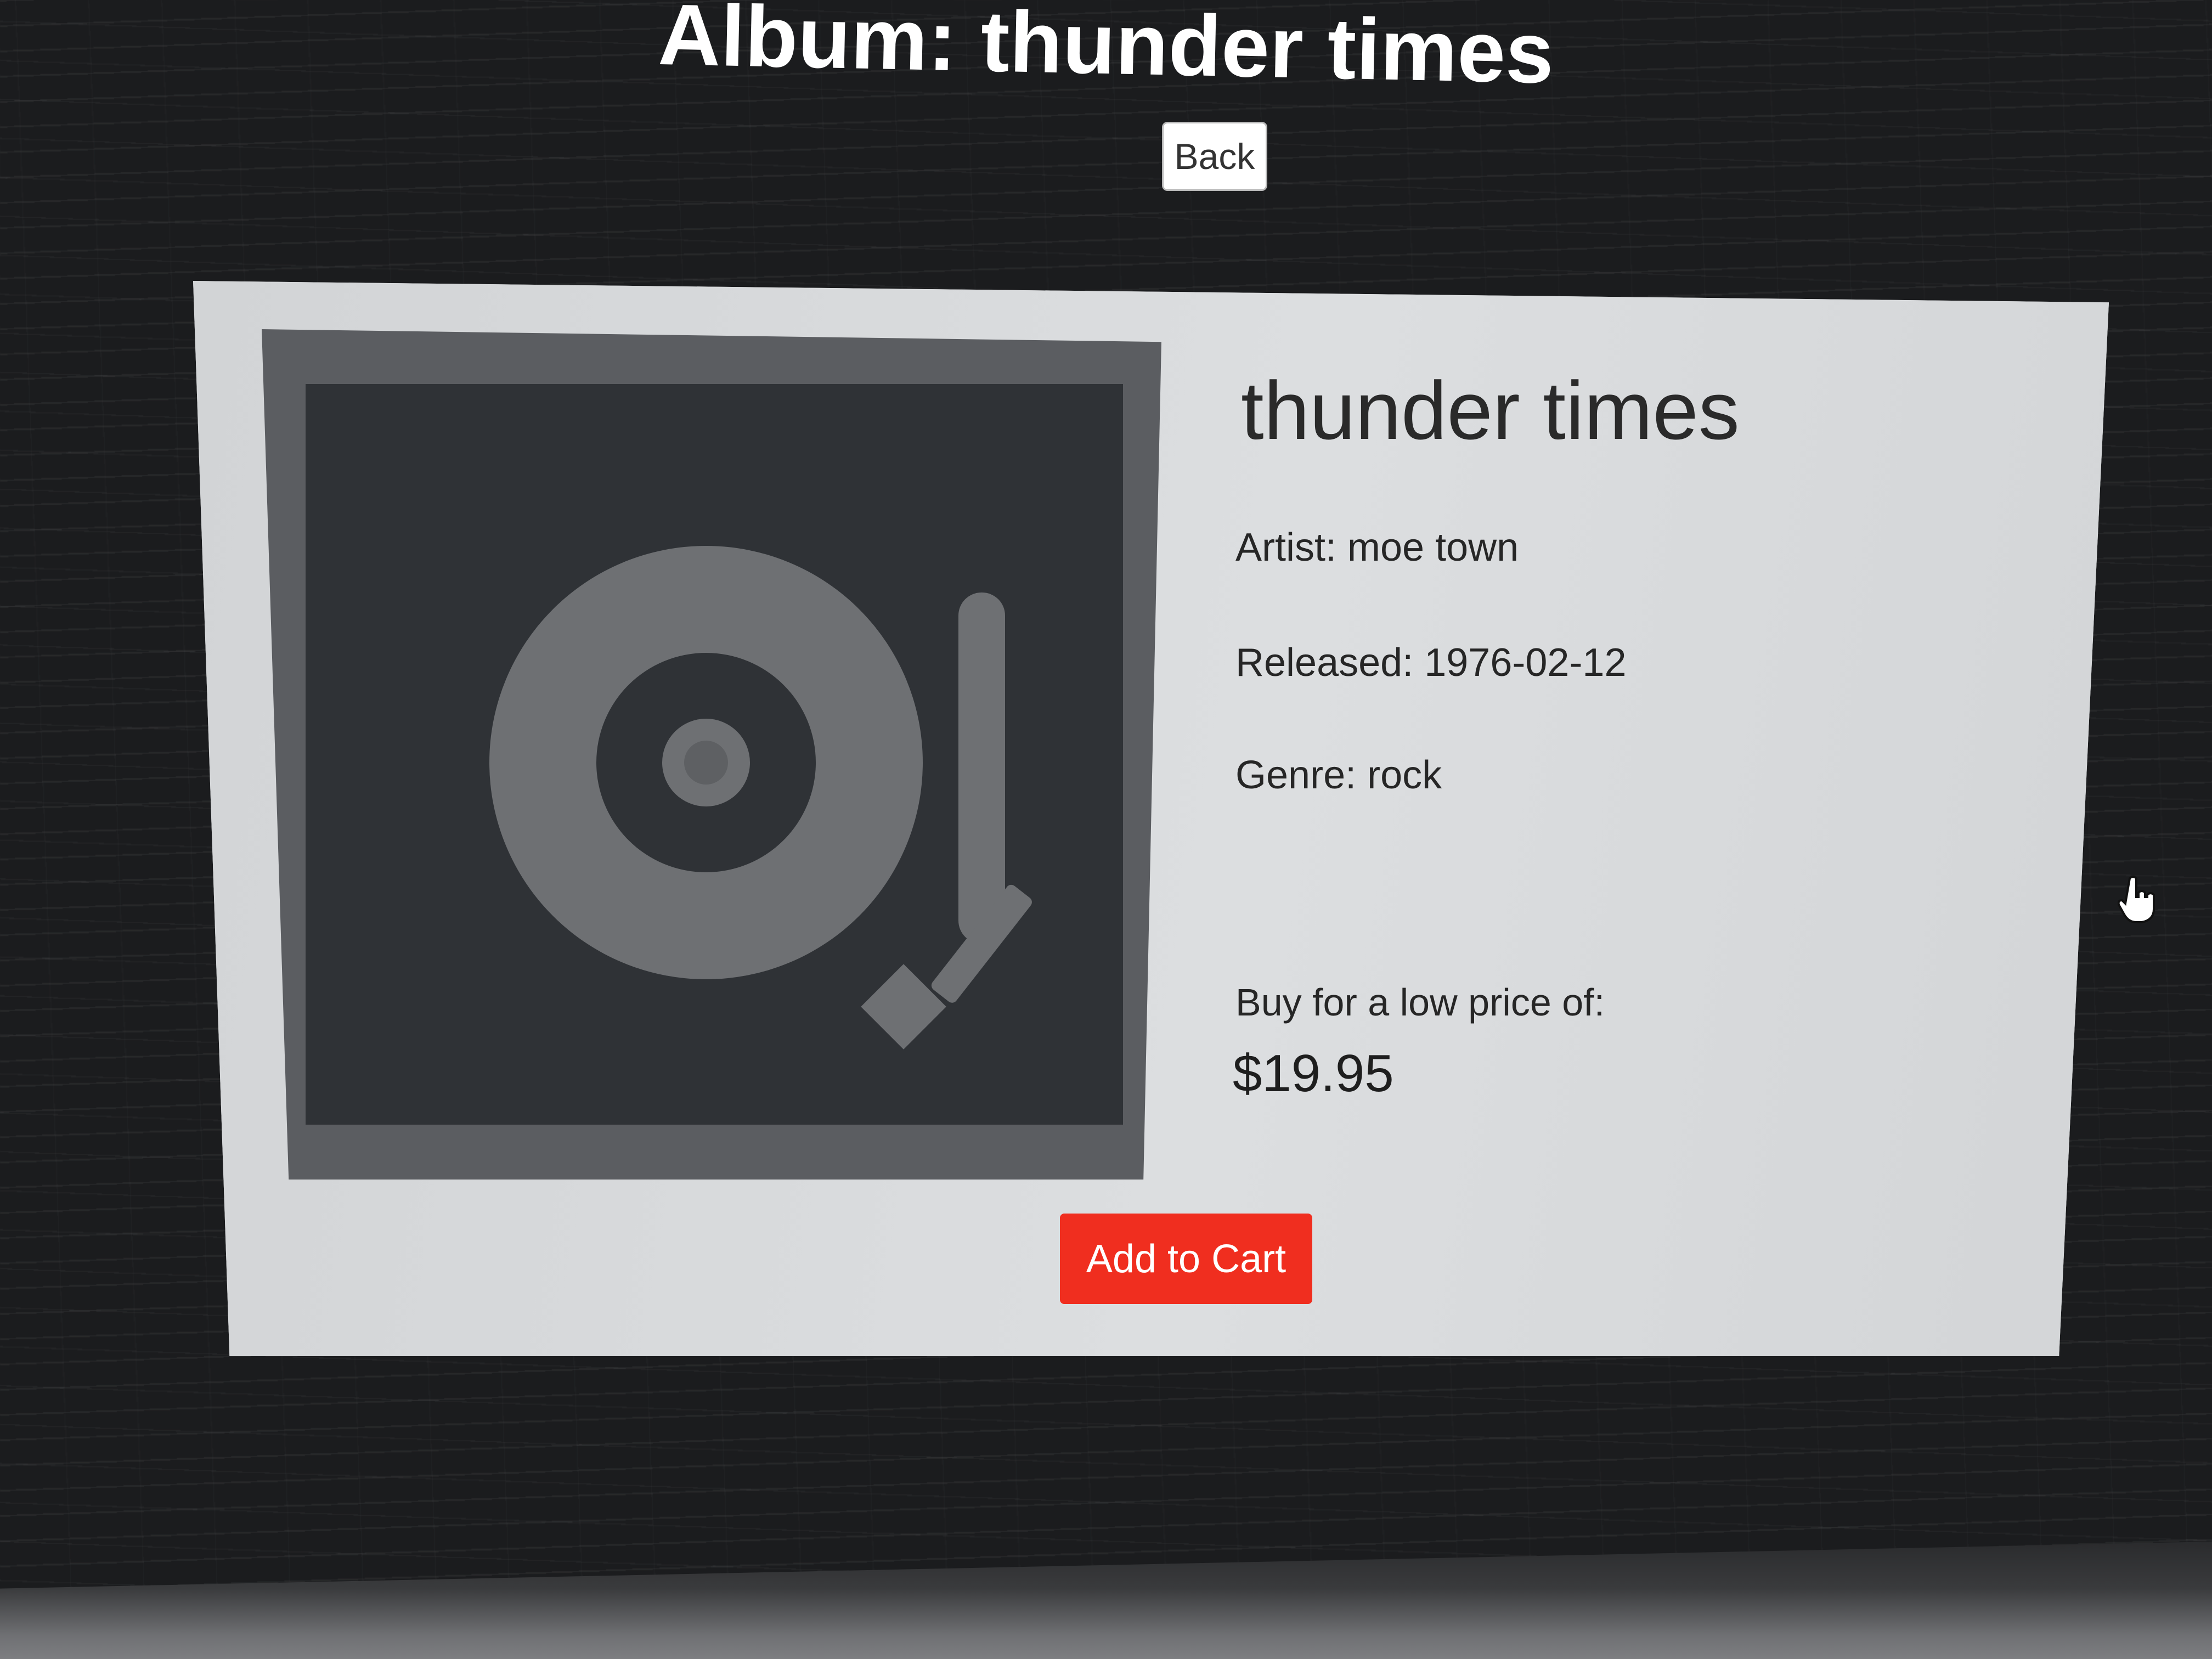 This screenshot has width=2212, height=1659. I want to click on album-price: $19.95, so click(1314, 1073).